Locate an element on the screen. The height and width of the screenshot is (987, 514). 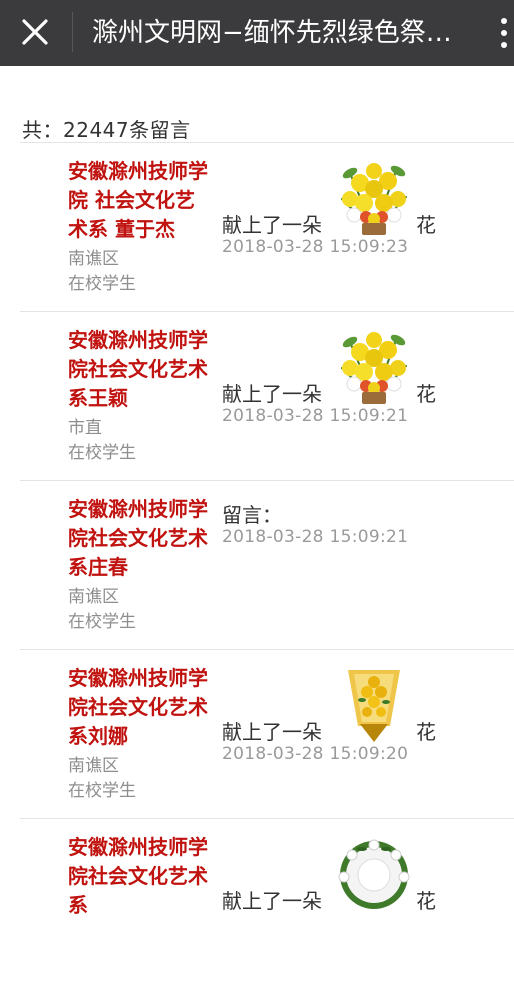
close-icon is located at coordinates (35, 32).